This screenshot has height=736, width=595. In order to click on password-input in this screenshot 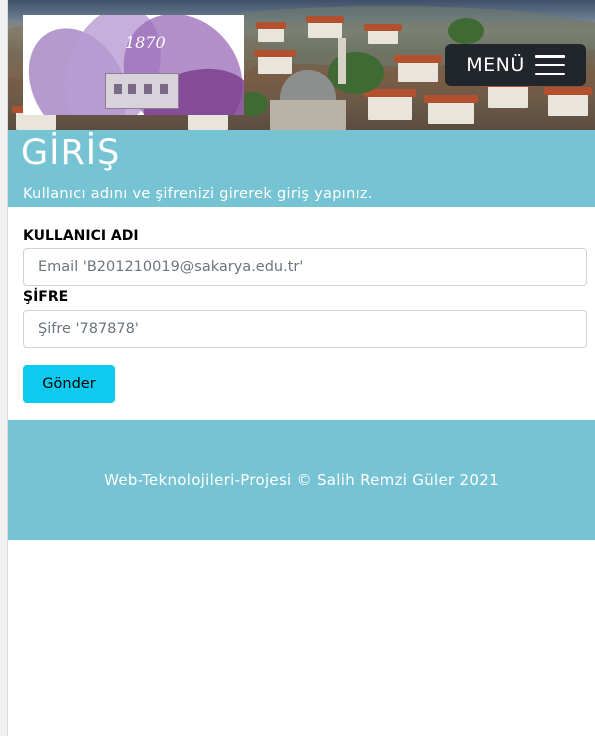, I will do `click(305, 329)`.